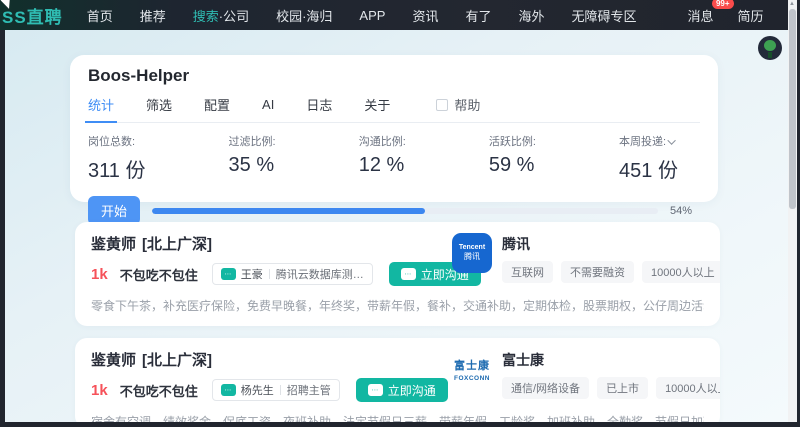 This screenshot has height=427, width=800. What do you see at coordinates (611, 360) in the screenshot?
I see `company-name: 富士康` at bounding box center [611, 360].